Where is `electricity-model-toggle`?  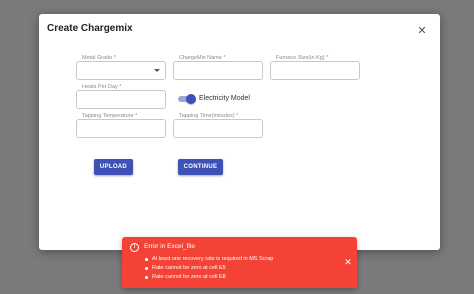
electricity-model-toggle is located at coordinates (186, 99).